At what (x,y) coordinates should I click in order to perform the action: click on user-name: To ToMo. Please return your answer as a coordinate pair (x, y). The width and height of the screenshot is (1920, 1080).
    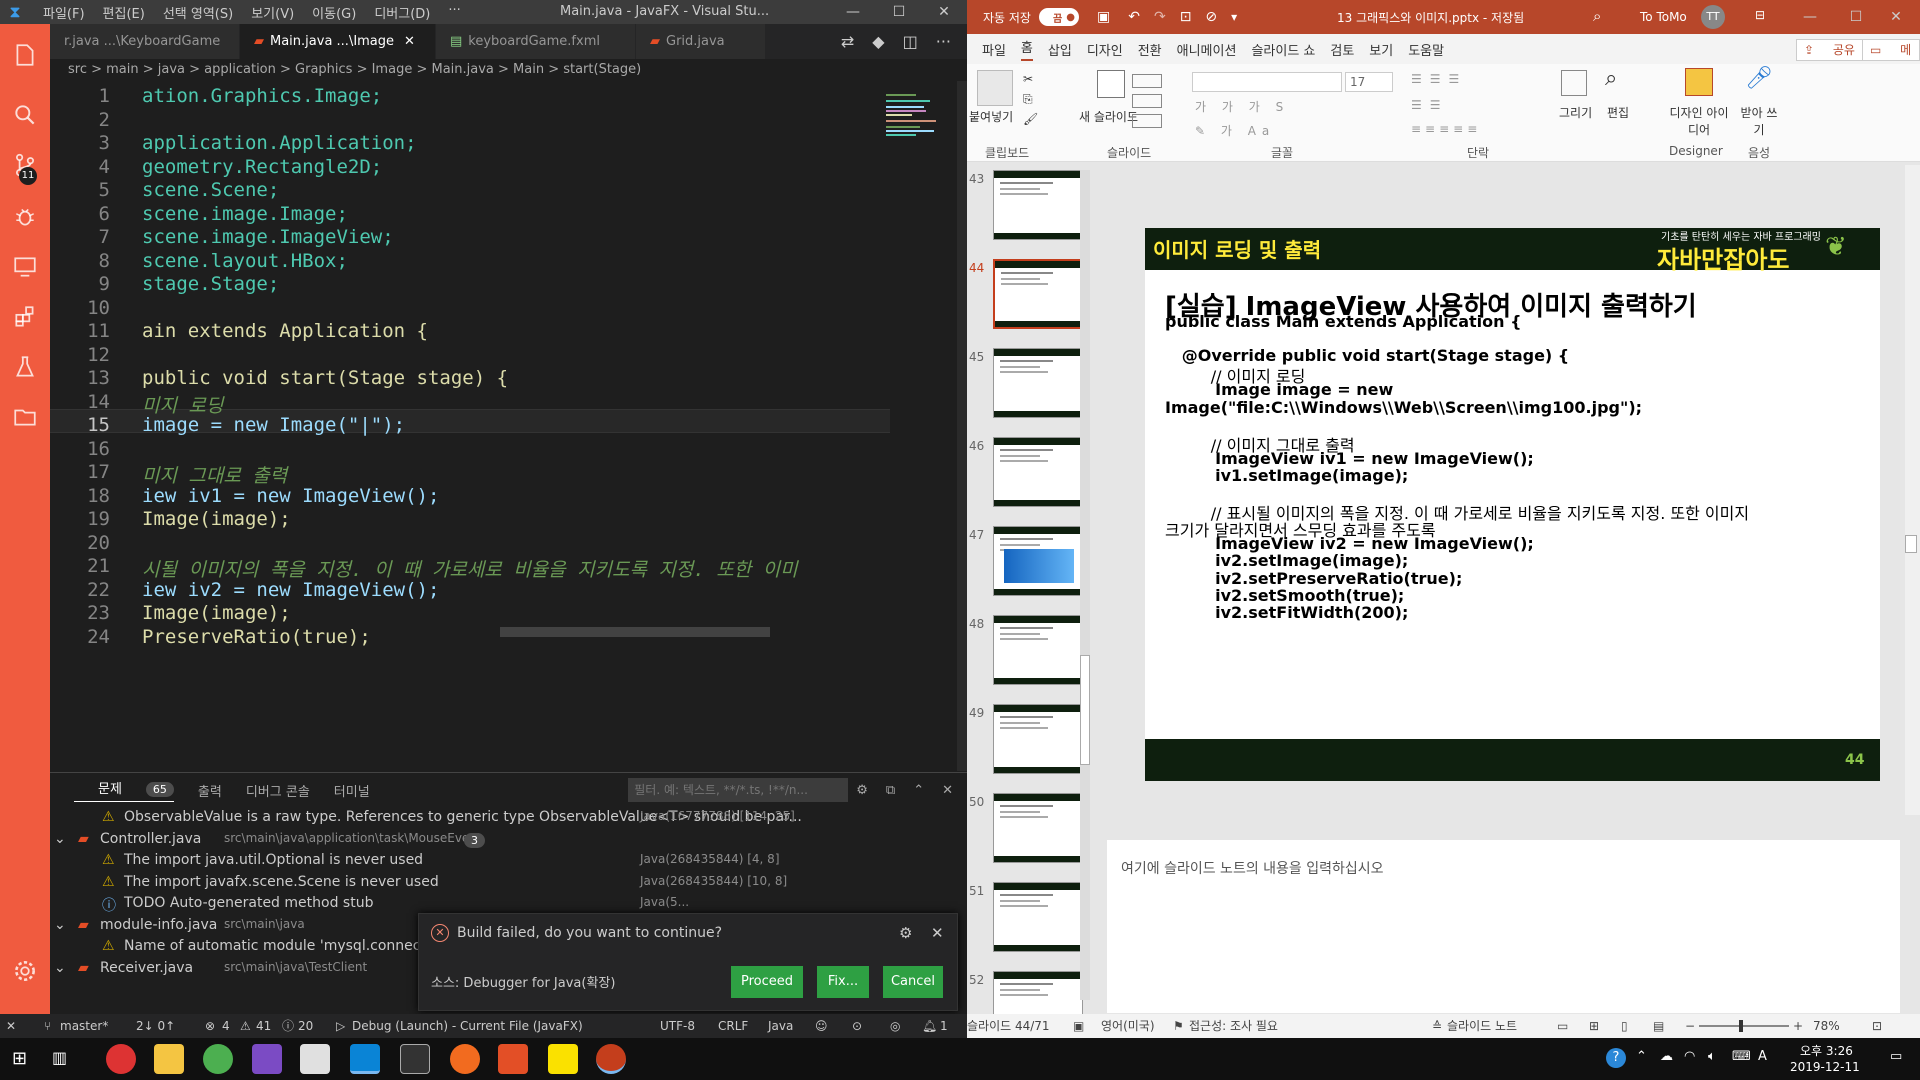
    Looking at the image, I should click on (1663, 17).